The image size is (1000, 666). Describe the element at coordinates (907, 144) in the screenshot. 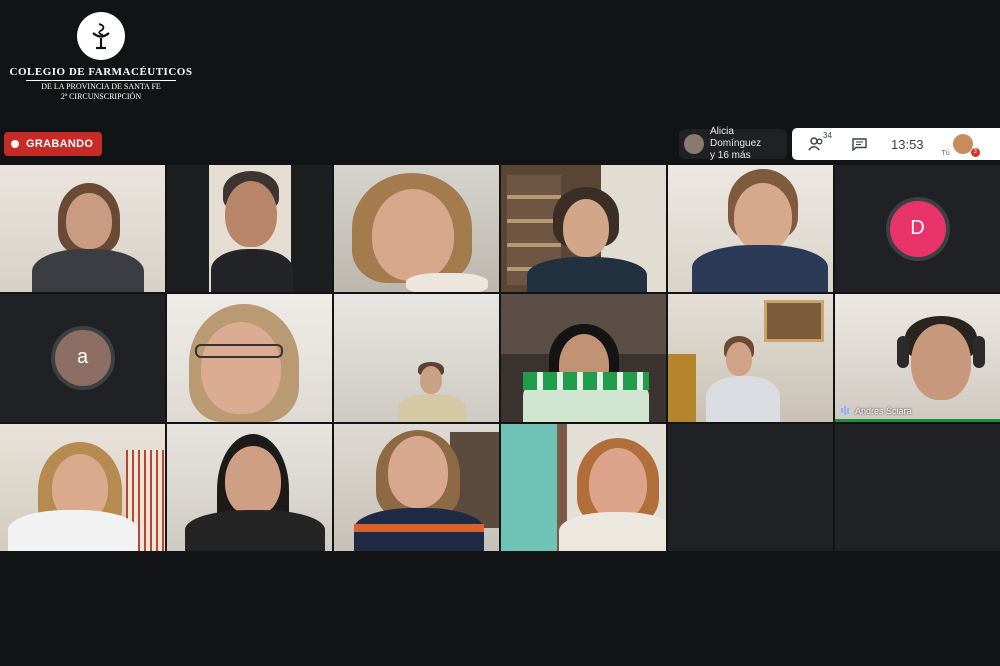

I see `meeting-clock: 13:53` at that location.